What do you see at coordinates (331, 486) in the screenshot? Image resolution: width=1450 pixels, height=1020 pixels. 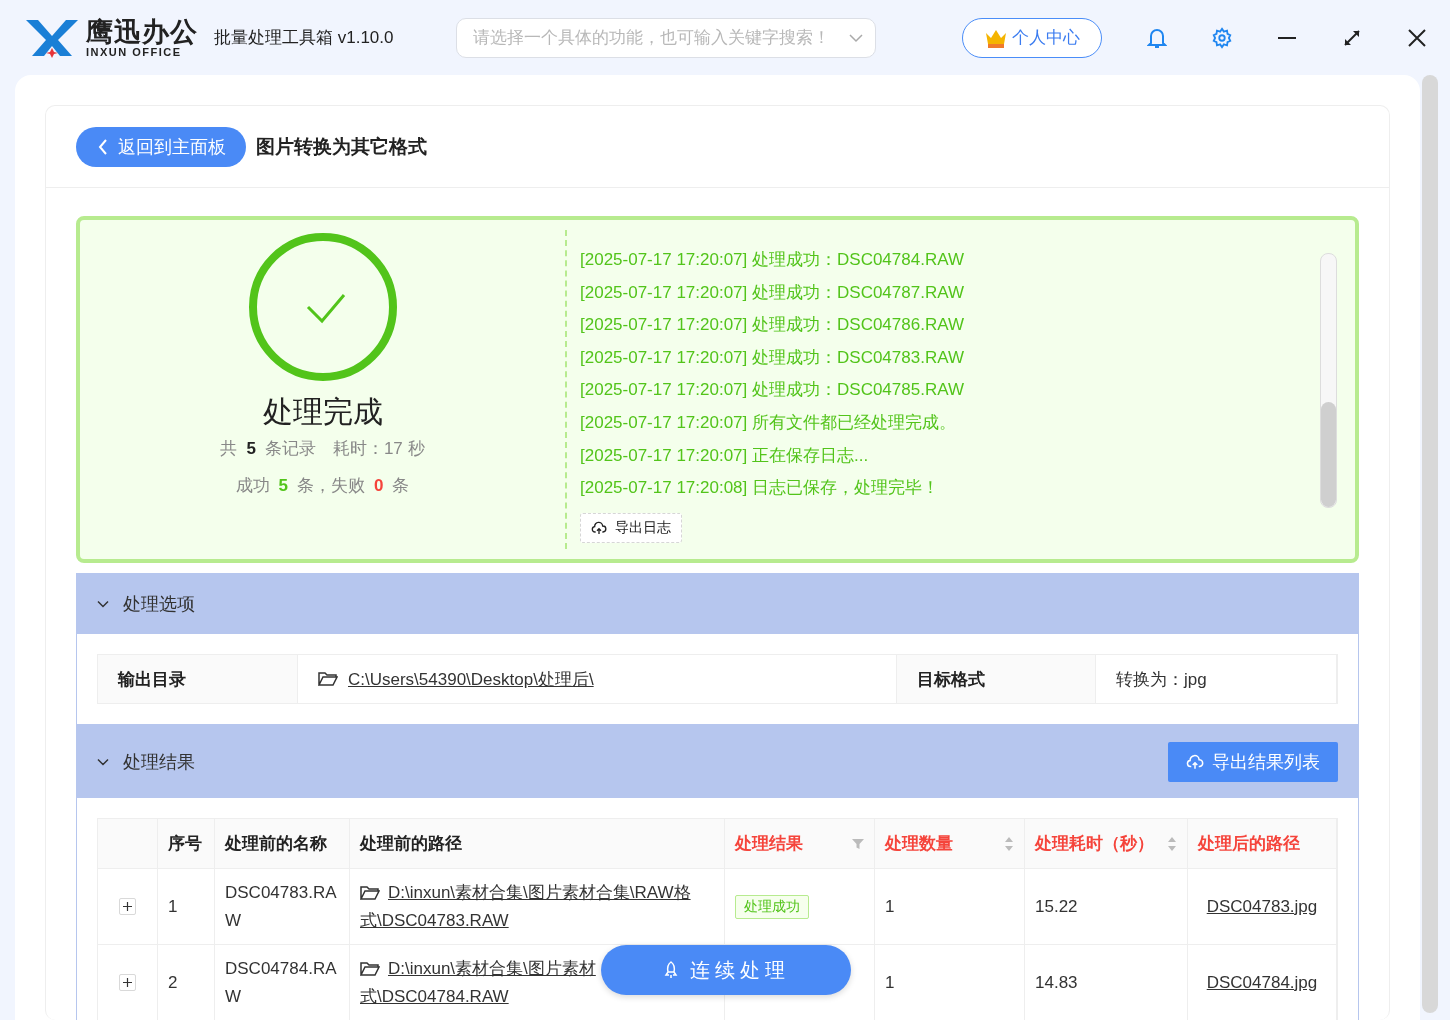 I see `stat-text: 条，失败` at bounding box center [331, 486].